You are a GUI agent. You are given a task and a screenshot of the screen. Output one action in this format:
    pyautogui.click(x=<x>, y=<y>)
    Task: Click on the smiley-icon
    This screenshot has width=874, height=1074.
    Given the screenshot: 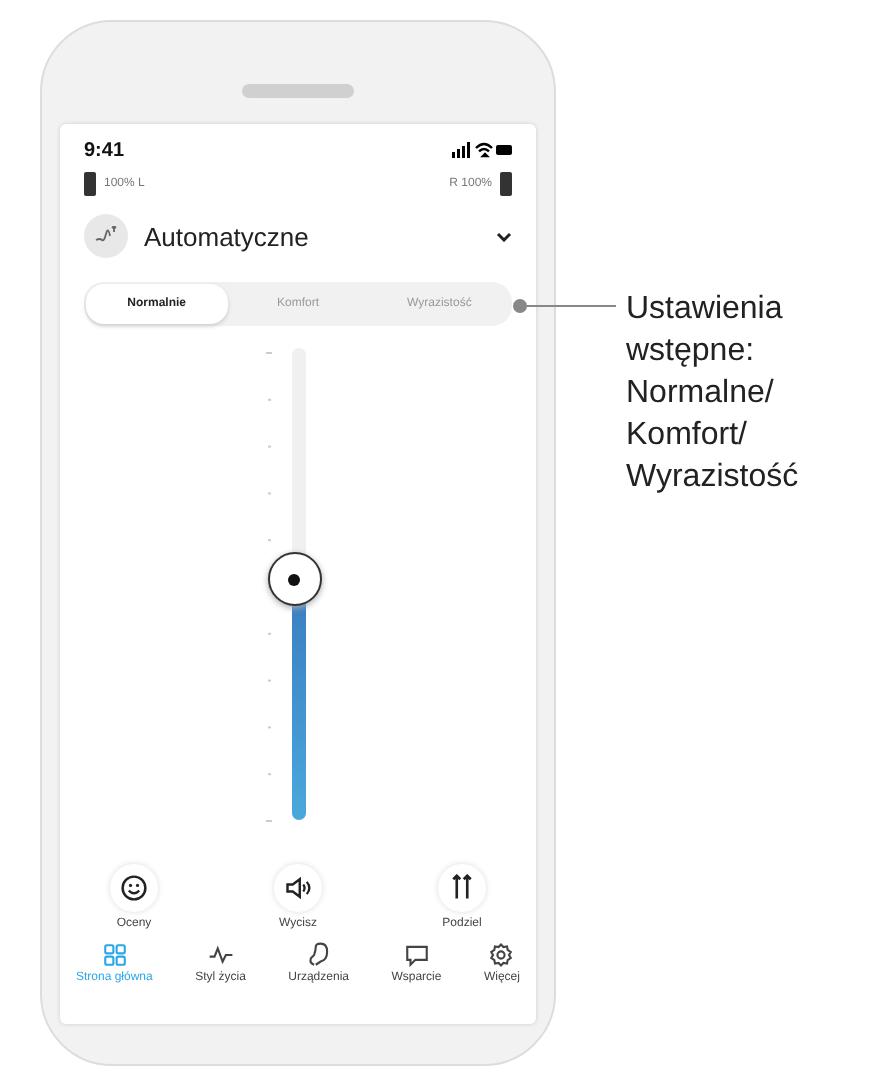 What is the action you would take?
    pyautogui.click(x=134, y=888)
    